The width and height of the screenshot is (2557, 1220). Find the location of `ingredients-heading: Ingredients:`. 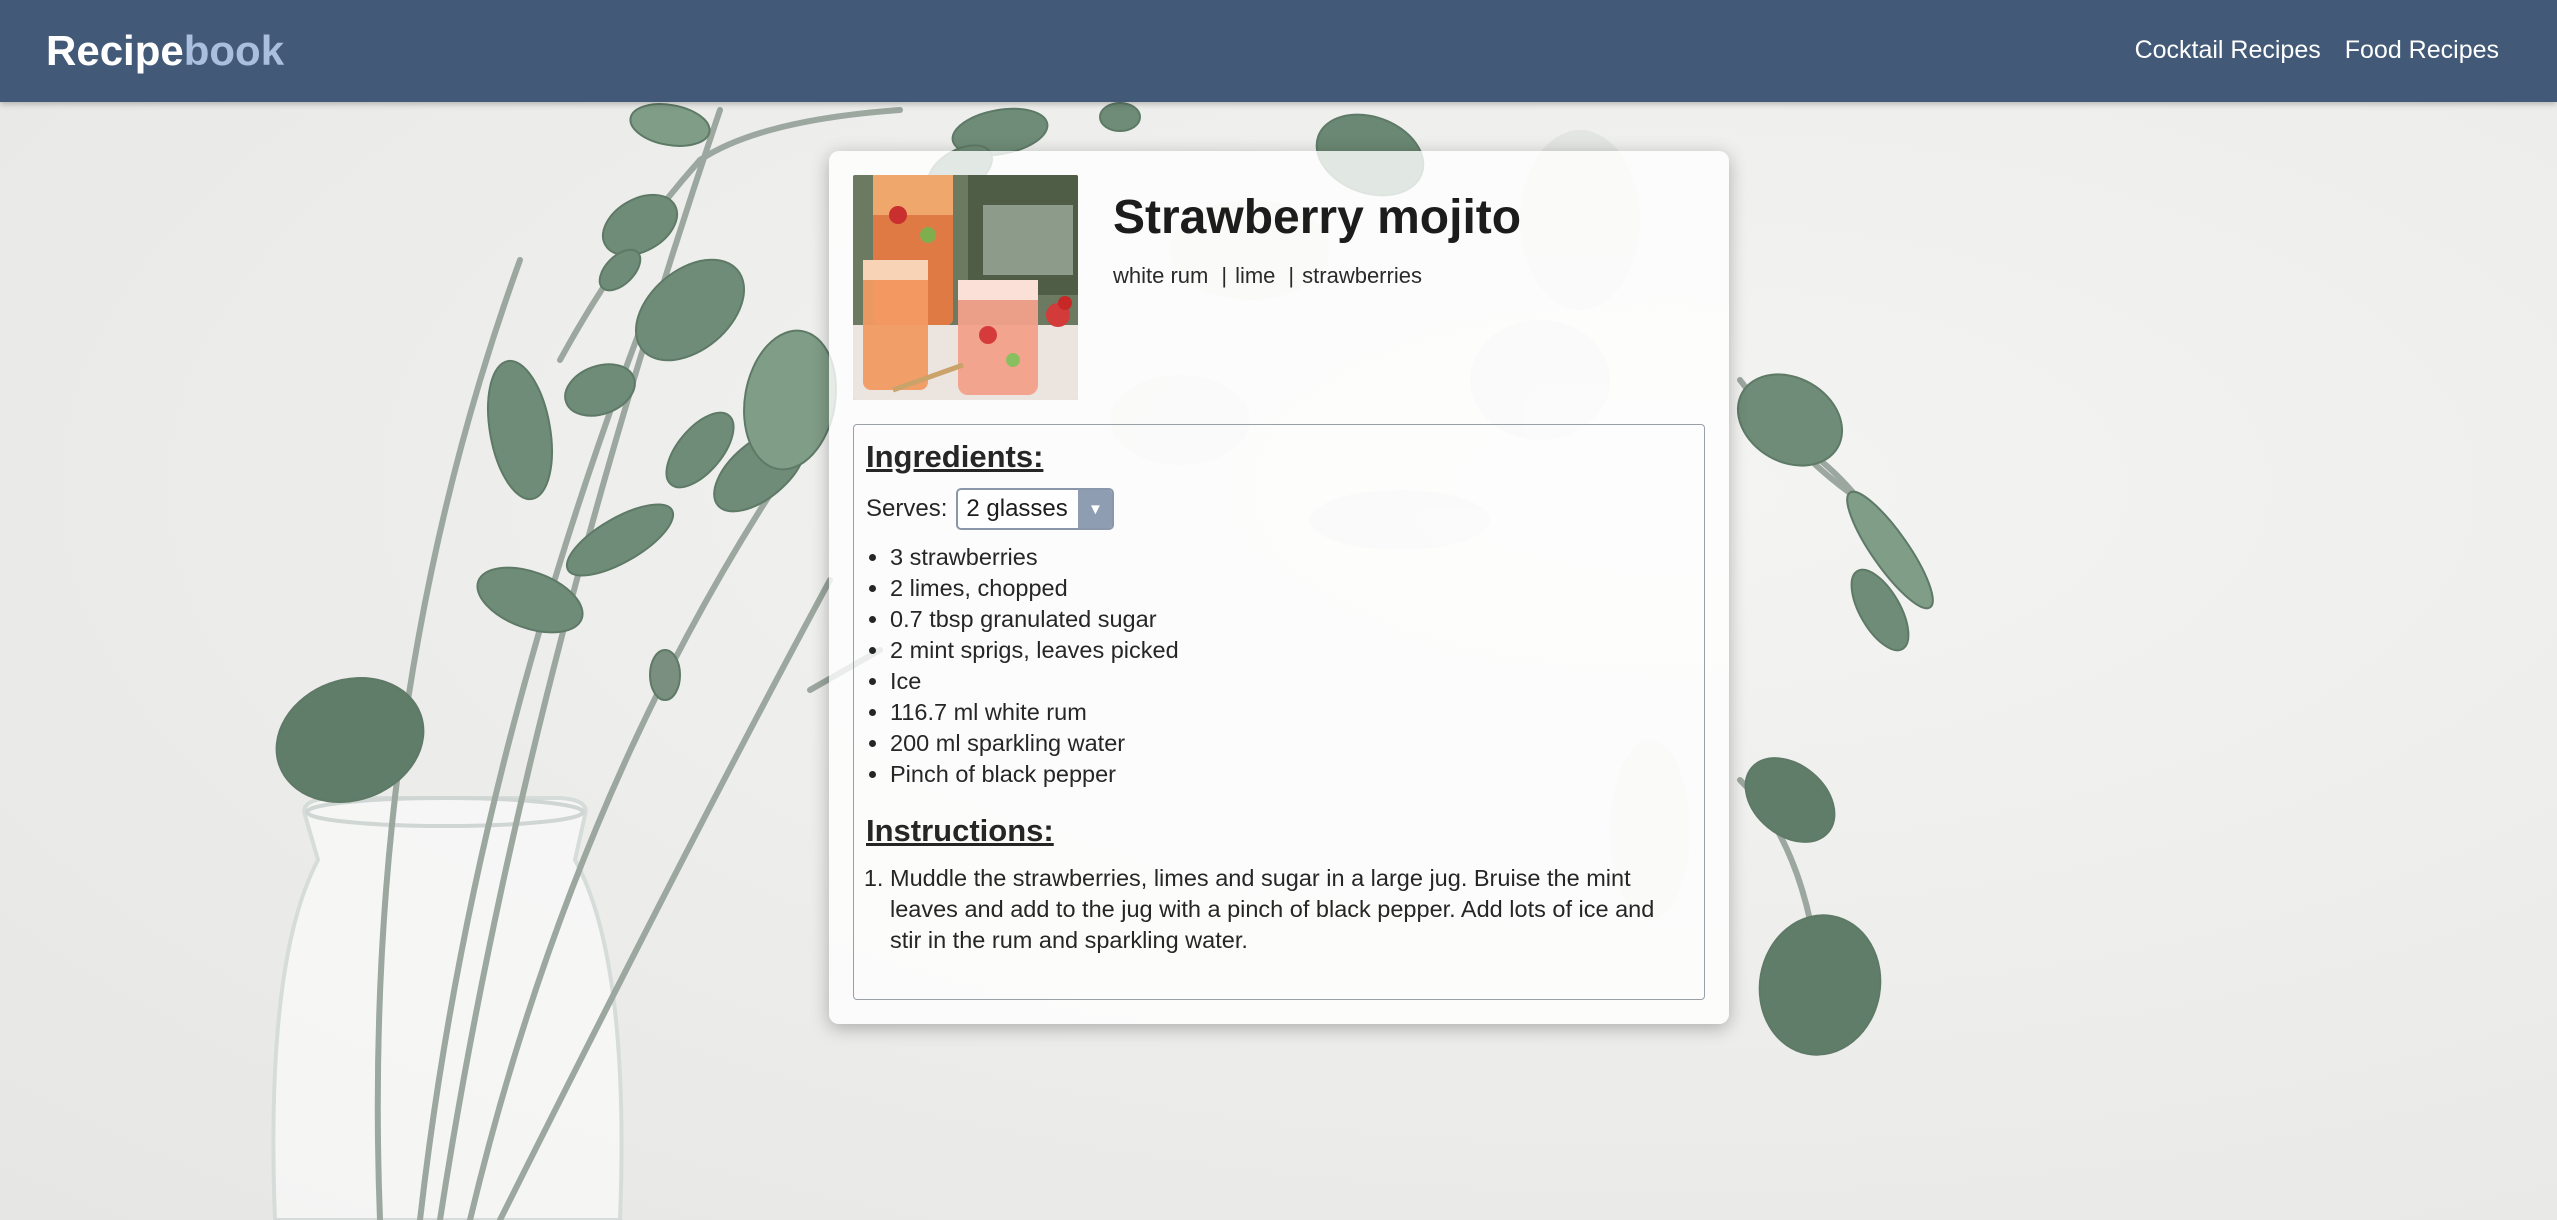

ingredients-heading: Ingredients: is located at coordinates (955, 456).